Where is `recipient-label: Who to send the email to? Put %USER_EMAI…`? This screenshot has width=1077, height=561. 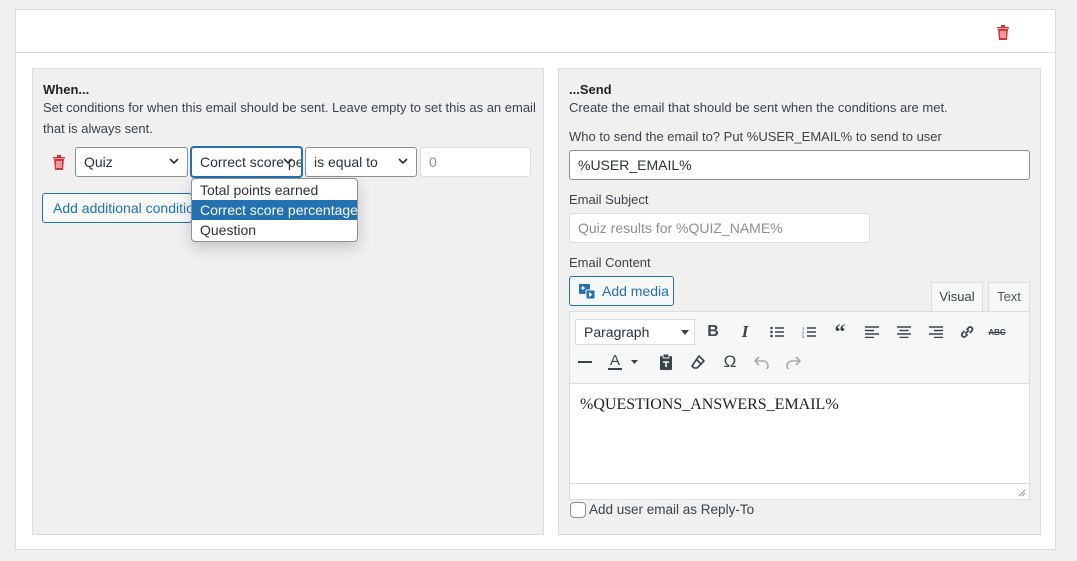
recipient-label: Who to send the email to? Put %USER_EMAI… is located at coordinates (755, 136).